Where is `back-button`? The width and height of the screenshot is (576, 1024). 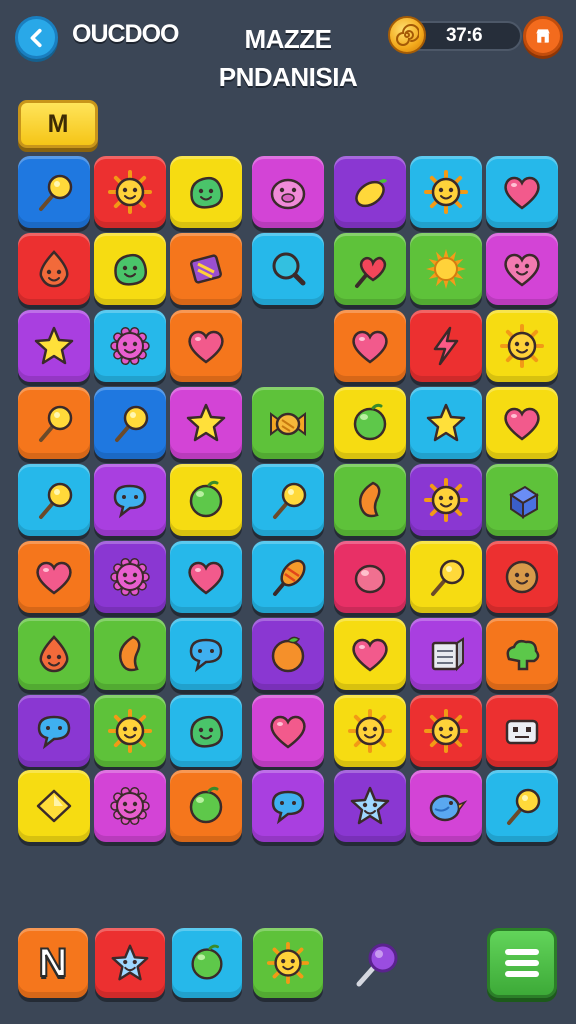 back-button is located at coordinates (36, 37).